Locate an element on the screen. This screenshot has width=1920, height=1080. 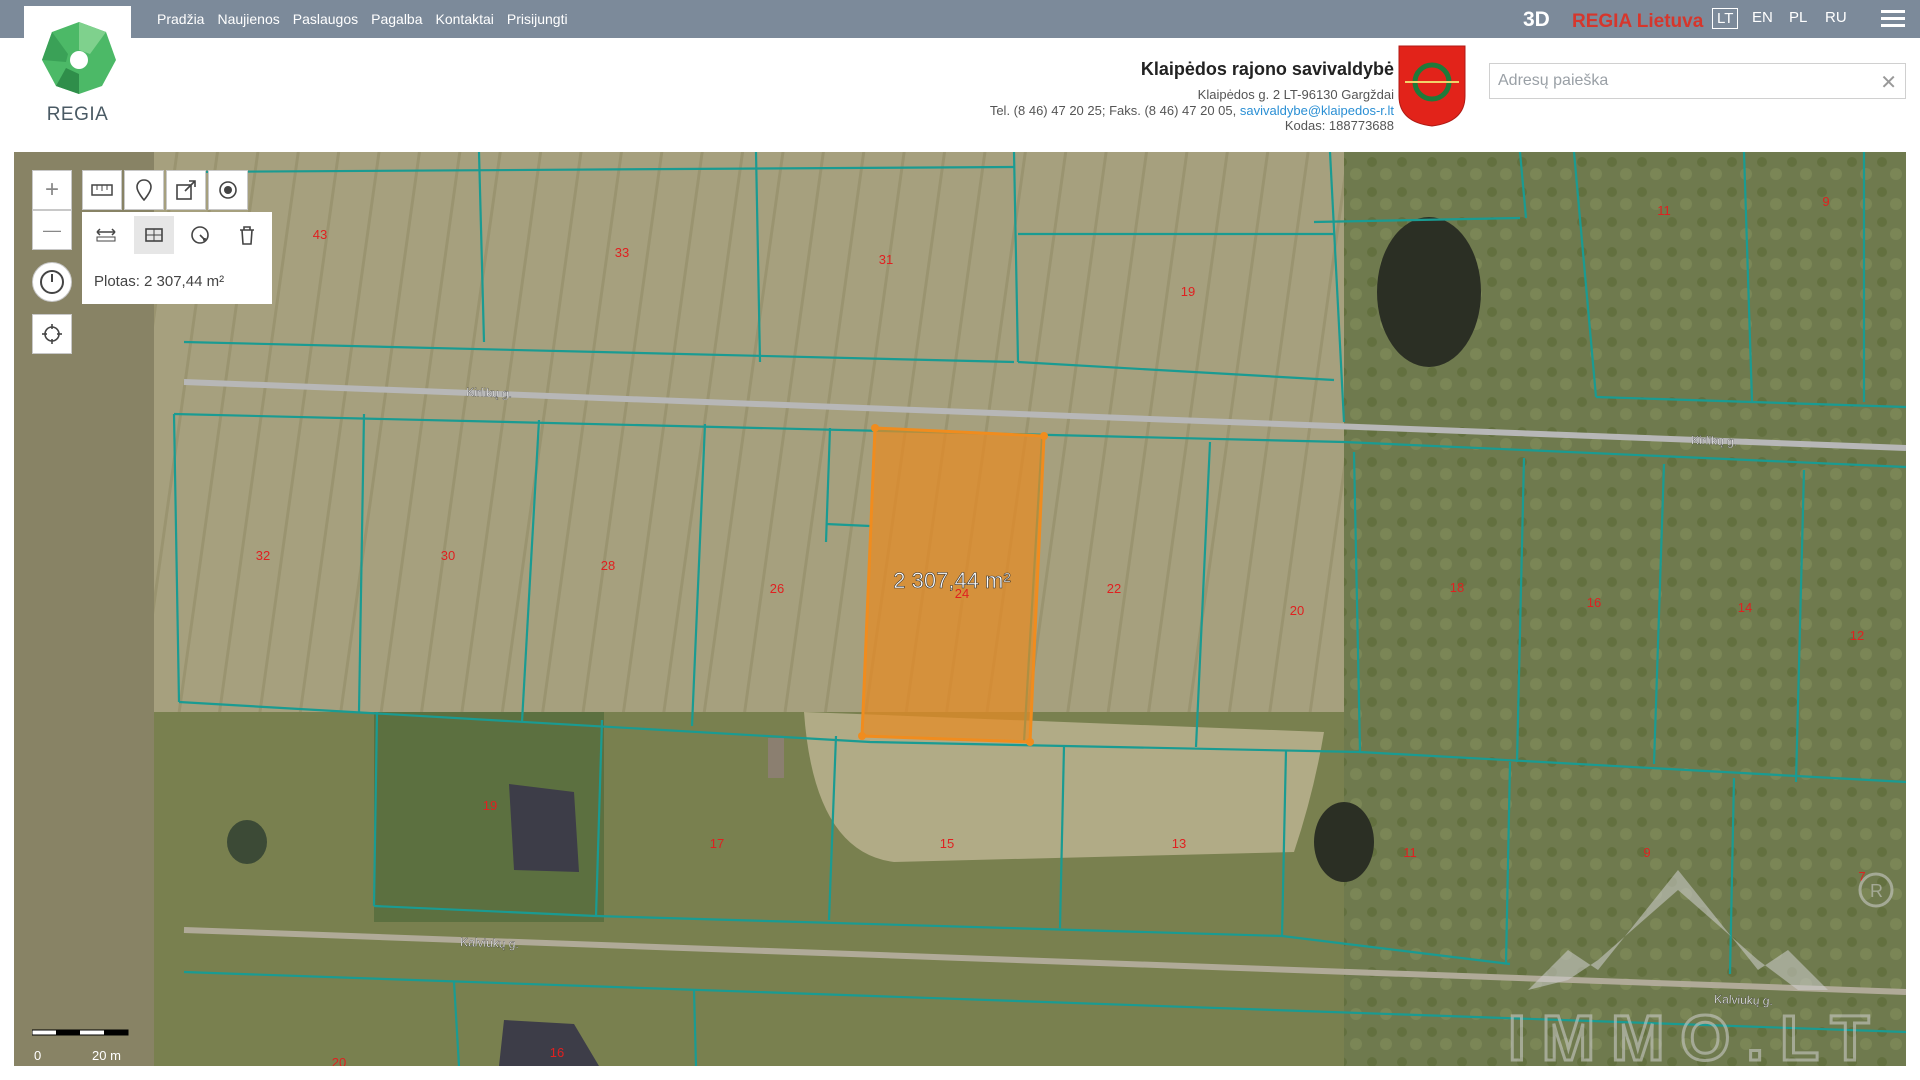
regia-lietuva-link: REGIA Lietuva is located at coordinates (1637, 22).